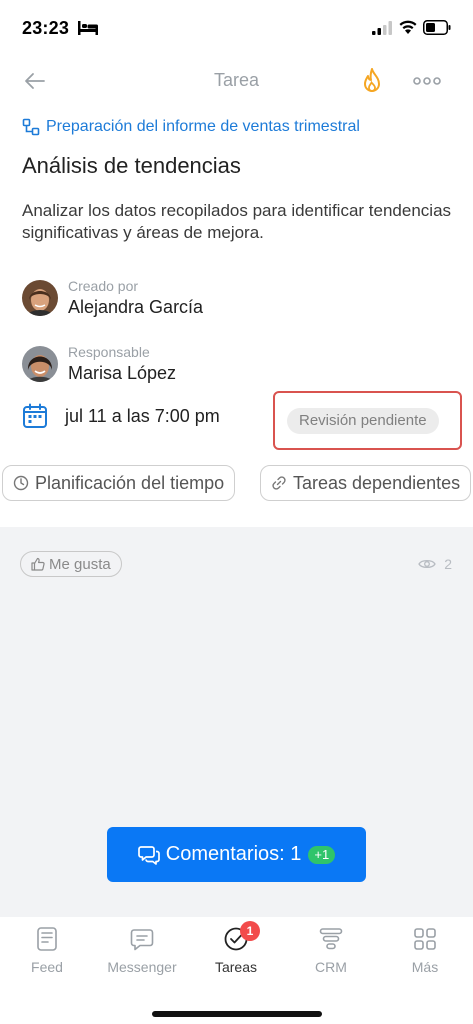 This screenshot has height=1024, width=473. I want to click on tab-tasks: 1 Tareas, so click(236, 948).